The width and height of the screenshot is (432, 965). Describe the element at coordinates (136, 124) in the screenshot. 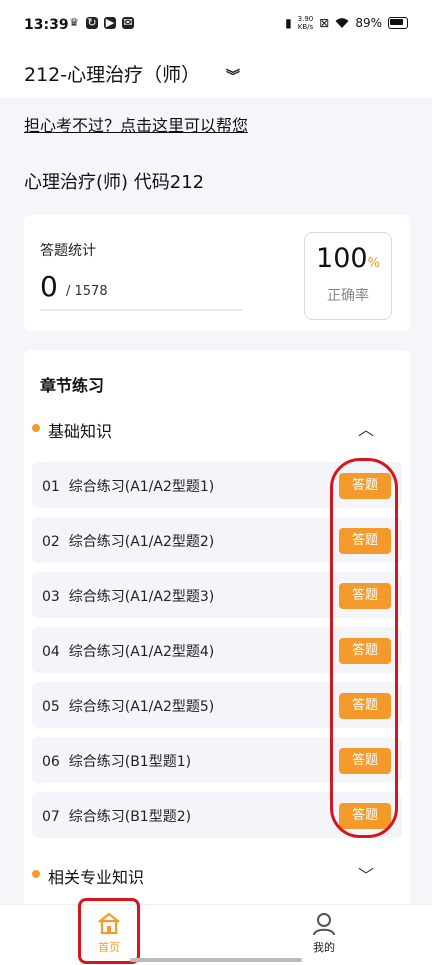

I see `help-link: 担心考不过？点击这里可以帮您` at that location.